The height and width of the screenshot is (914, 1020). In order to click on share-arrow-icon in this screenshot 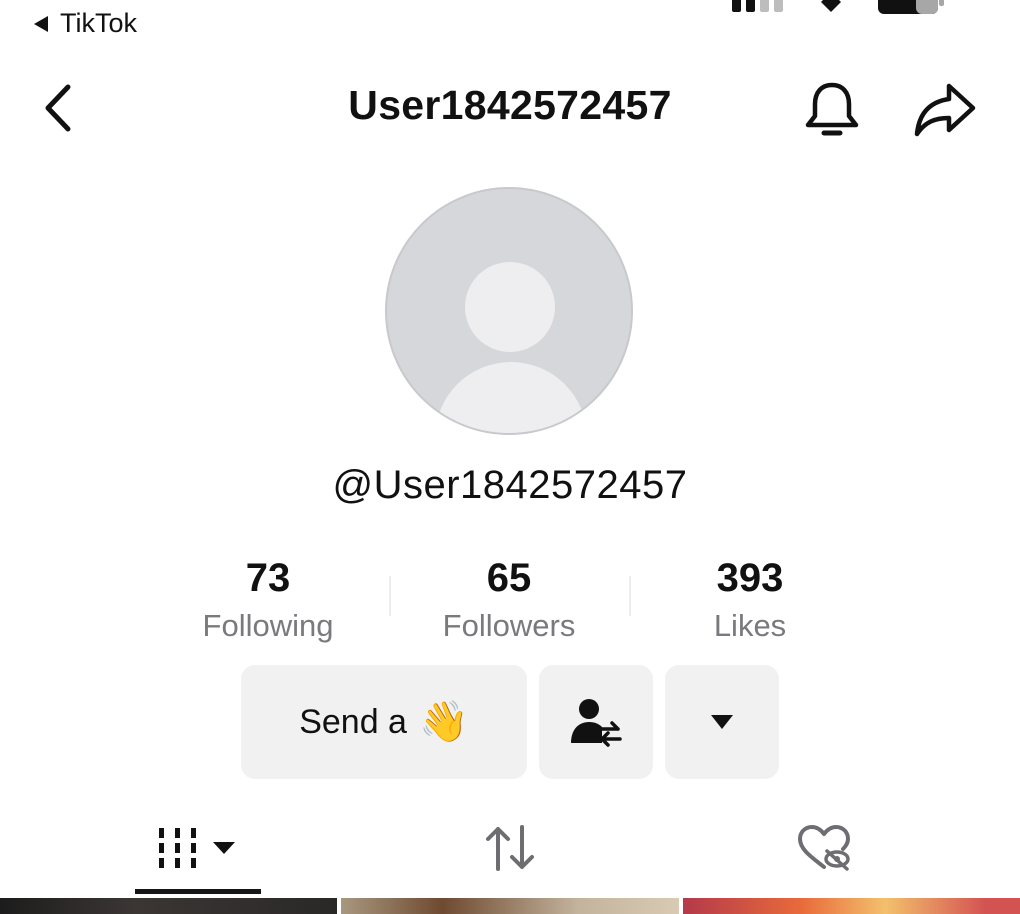, I will do `click(945, 110)`.